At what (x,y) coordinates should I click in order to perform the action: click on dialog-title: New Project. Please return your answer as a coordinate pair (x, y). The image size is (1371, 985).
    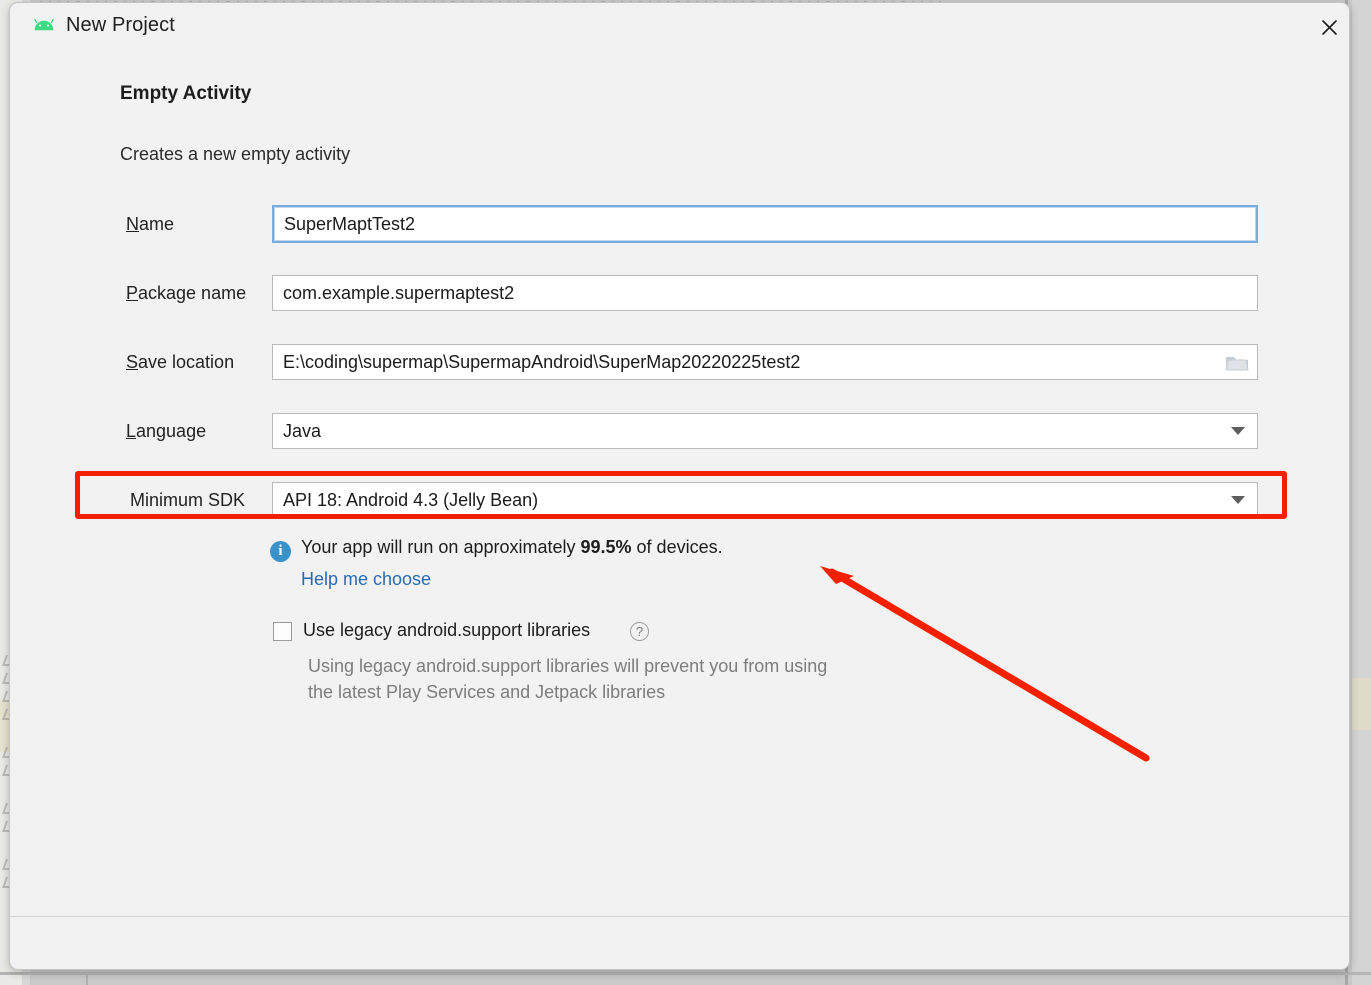
    Looking at the image, I should click on (120, 25).